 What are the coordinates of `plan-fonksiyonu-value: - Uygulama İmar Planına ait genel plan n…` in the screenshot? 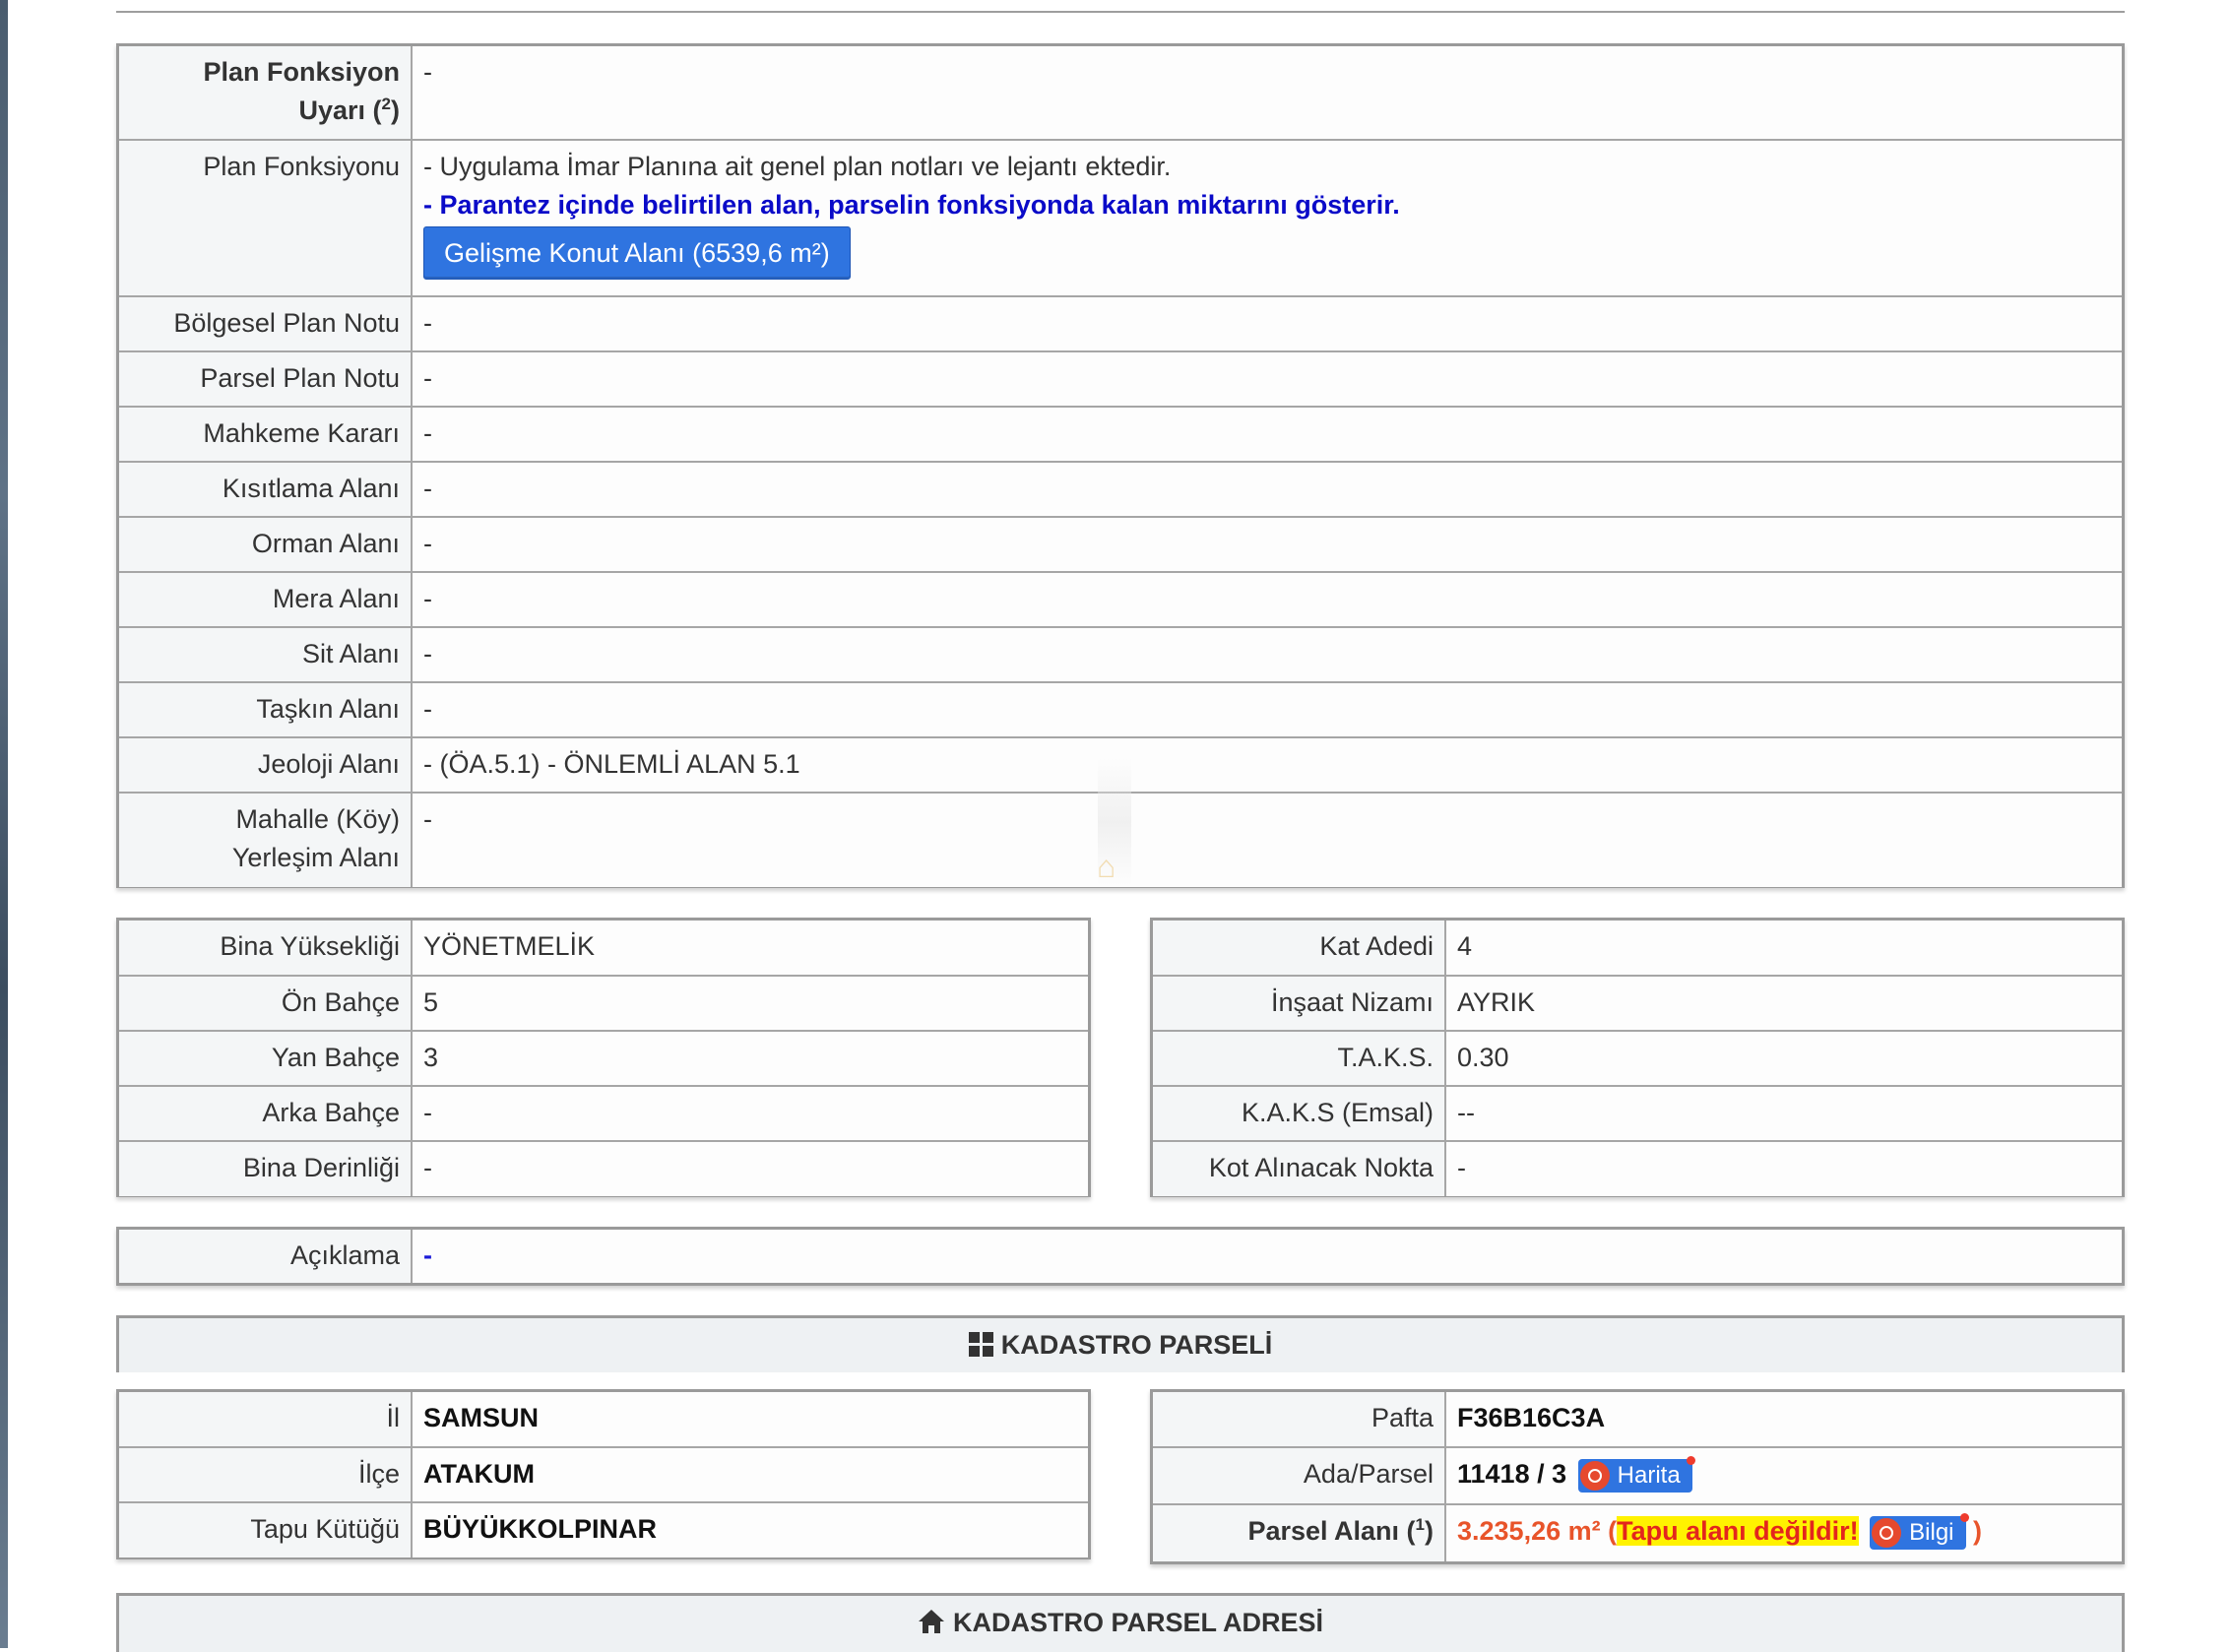 It's located at (1266, 218).